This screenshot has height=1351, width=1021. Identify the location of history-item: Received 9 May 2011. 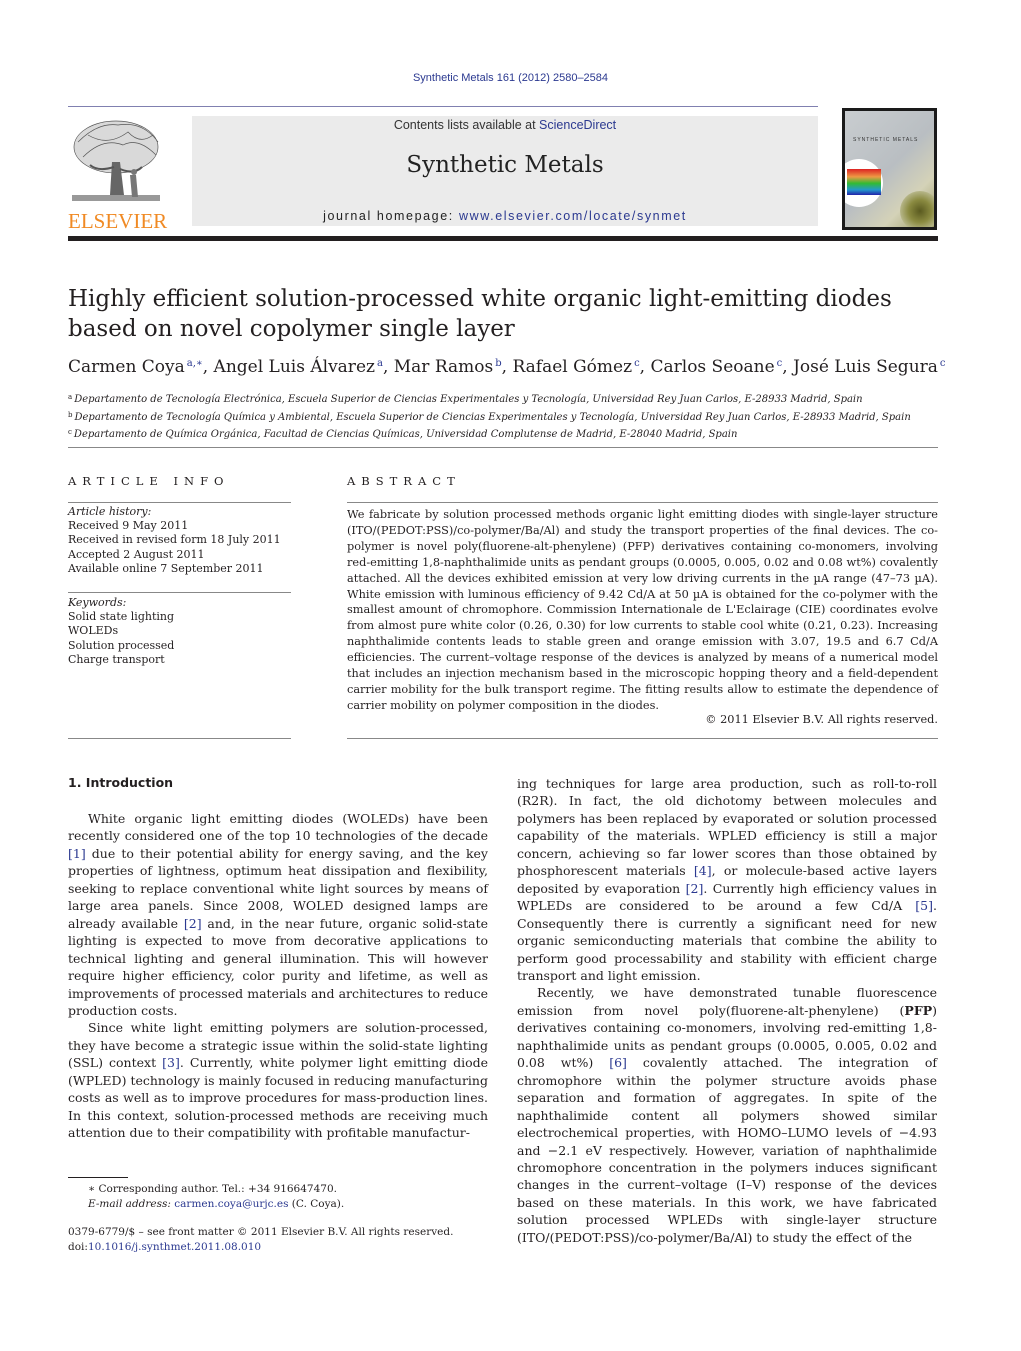
(128, 526).